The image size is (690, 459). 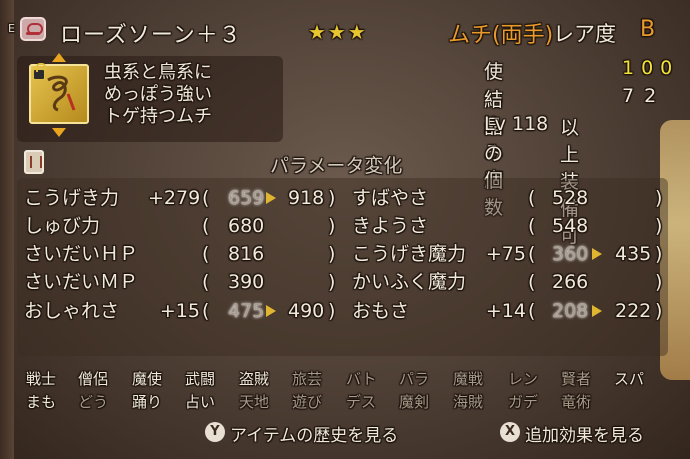 I want to click on job-label: 遊び, so click(x=307, y=402).